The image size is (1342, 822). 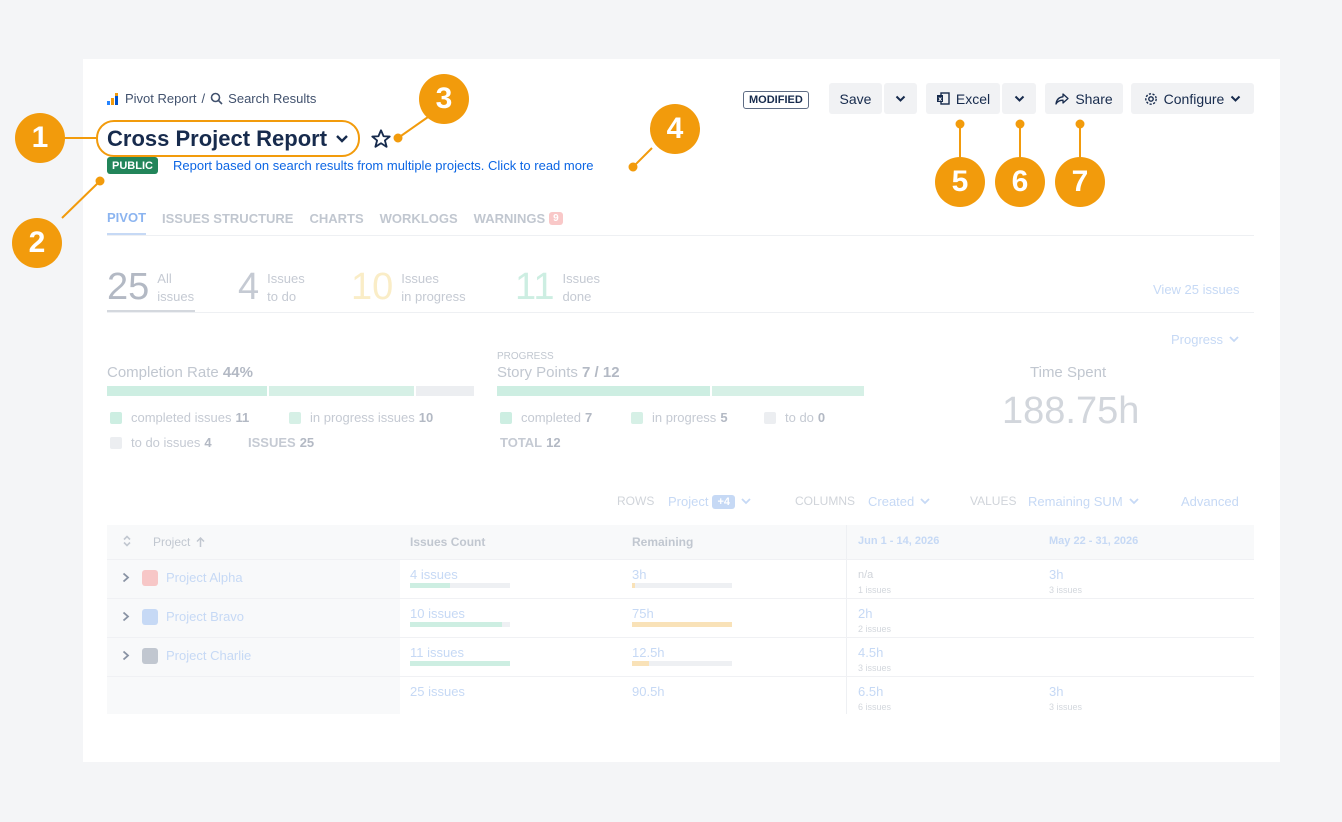 I want to click on share-button: Share, so click(x=1084, y=98).